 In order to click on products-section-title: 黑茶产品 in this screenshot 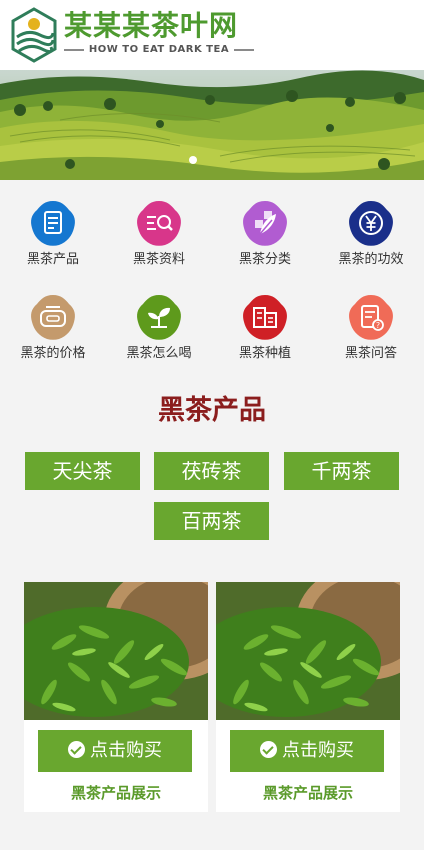, I will do `click(212, 410)`.